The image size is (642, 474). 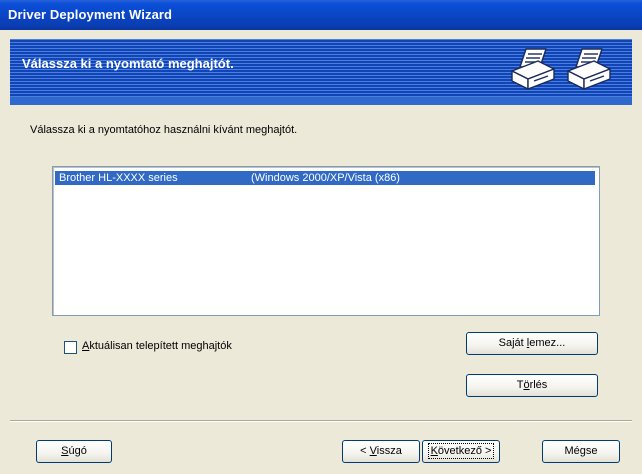 What do you see at coordinates (128, 63) in the screenshot?
I see `page-heading: Válassza ki a nyomtató meghajtót.` at bounding box center [128, 63].